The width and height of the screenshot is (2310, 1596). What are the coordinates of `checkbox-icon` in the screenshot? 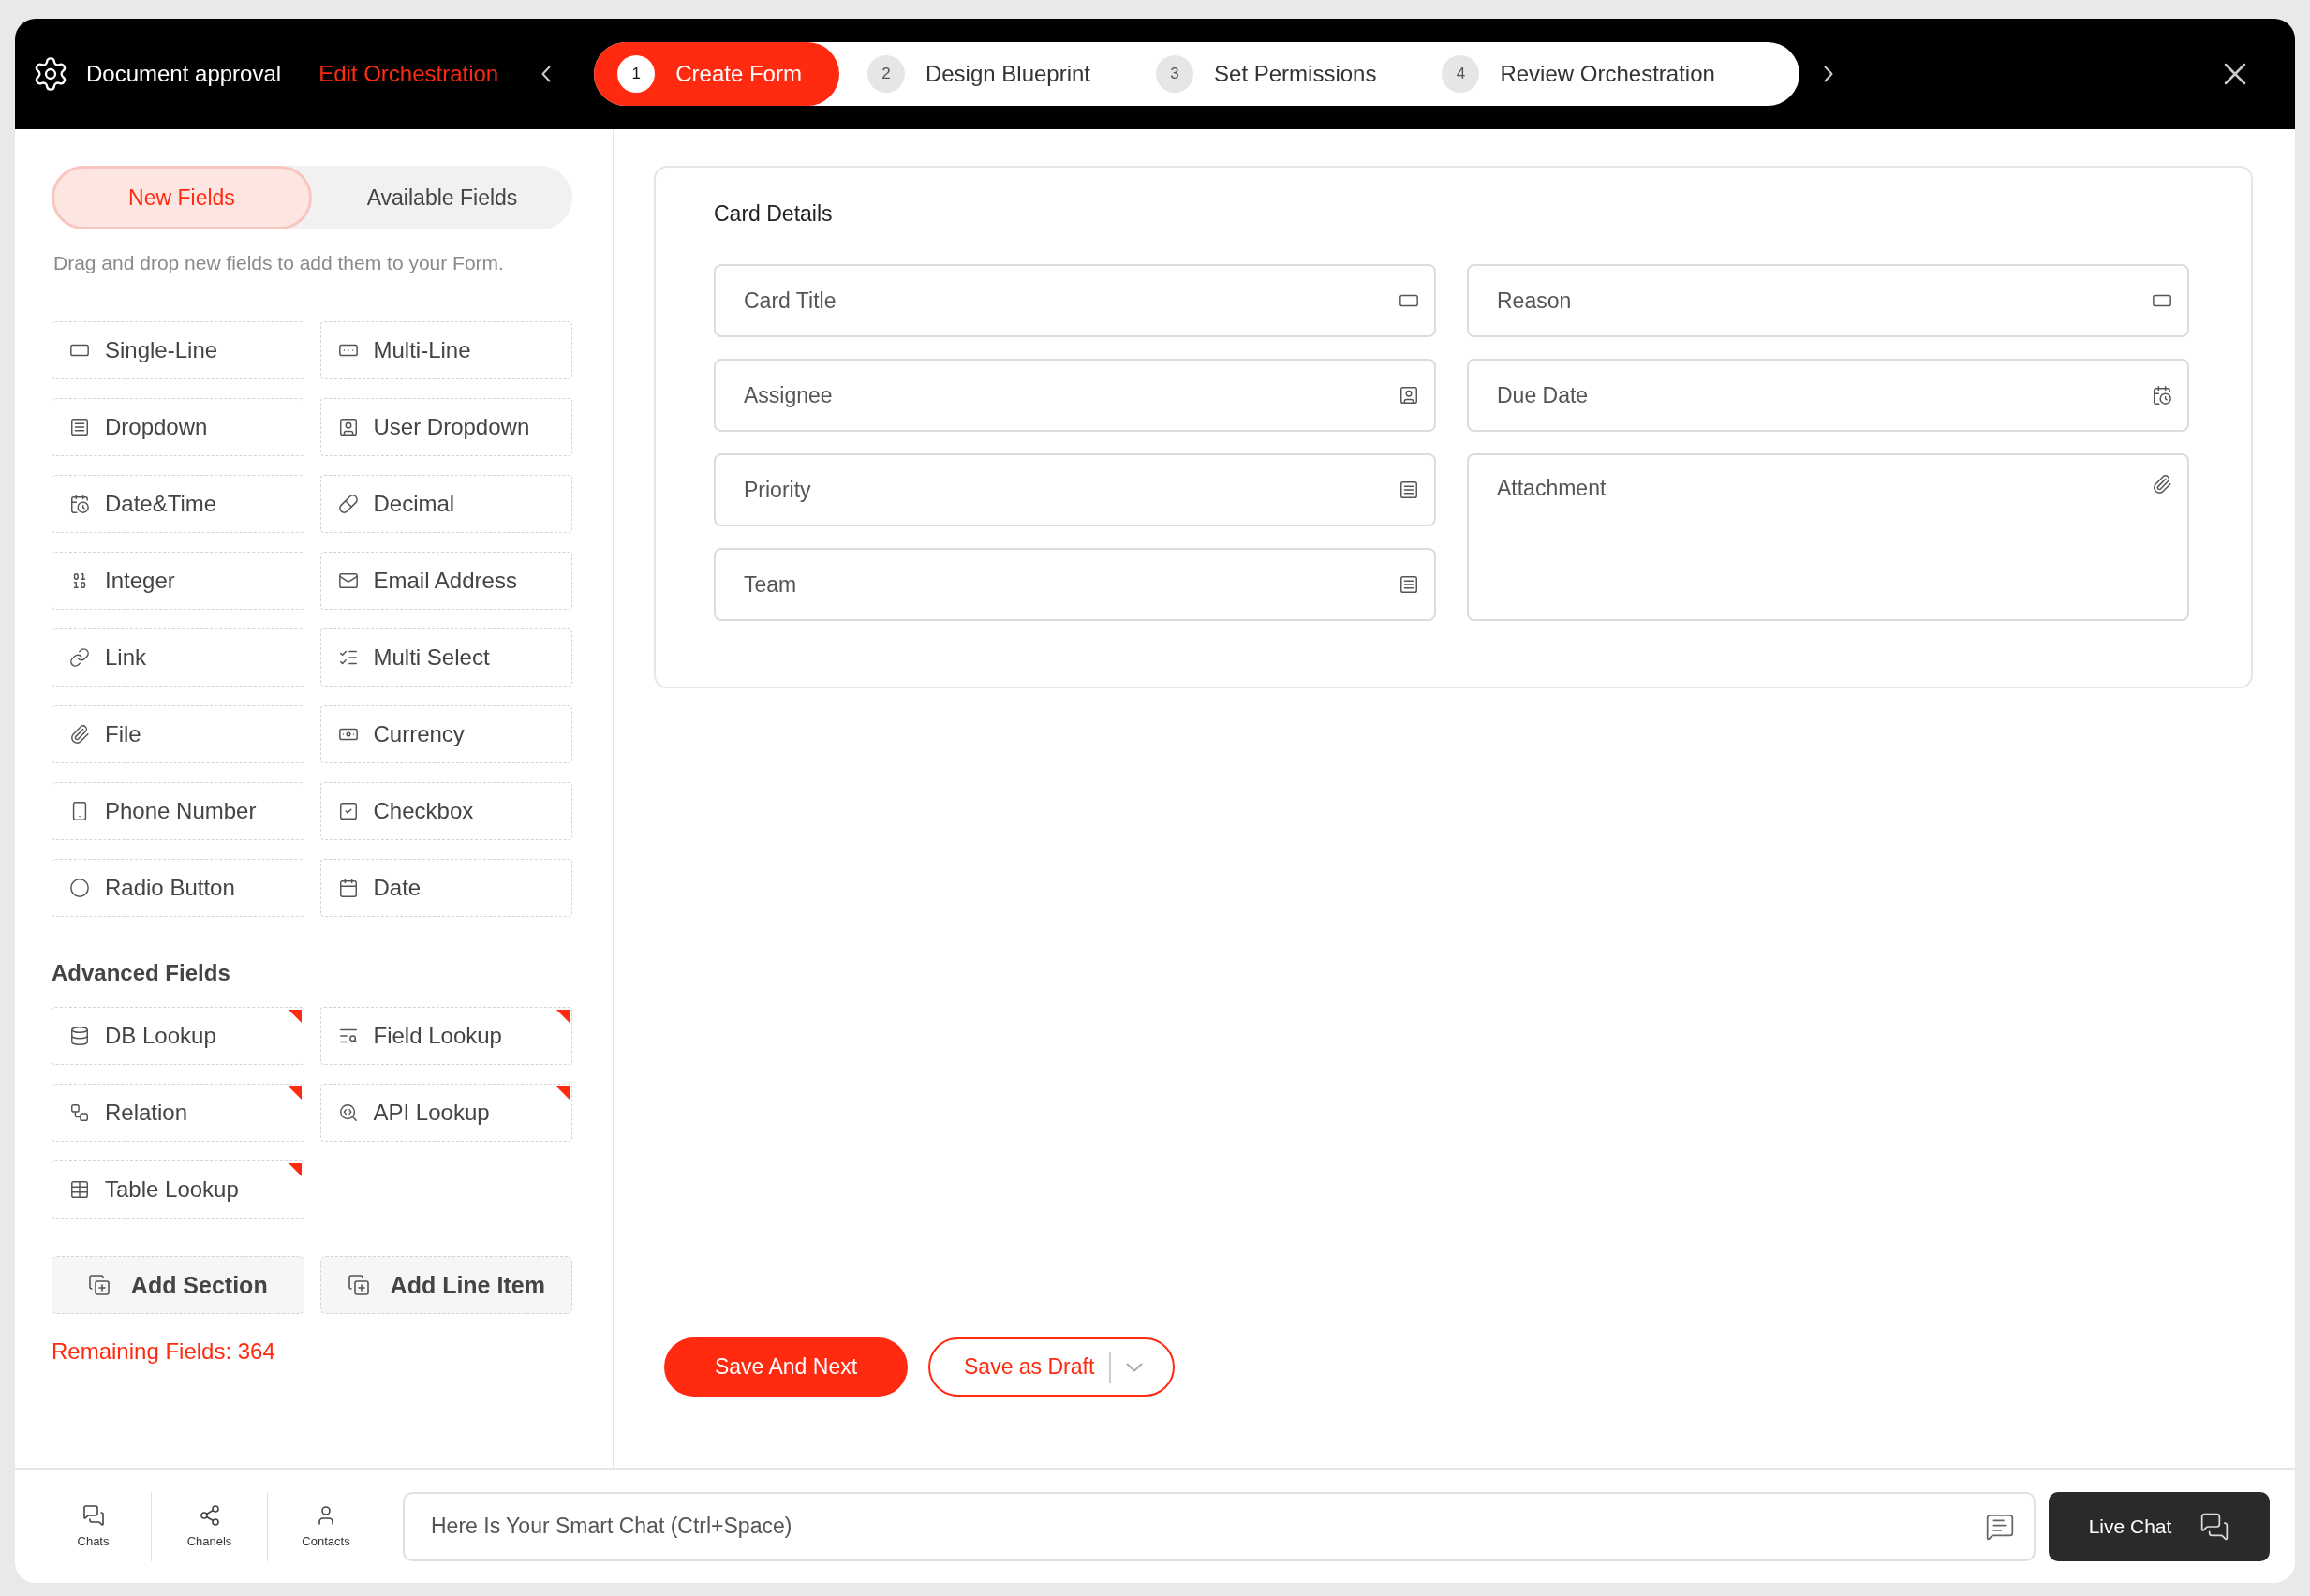 It's located at (348, 811).